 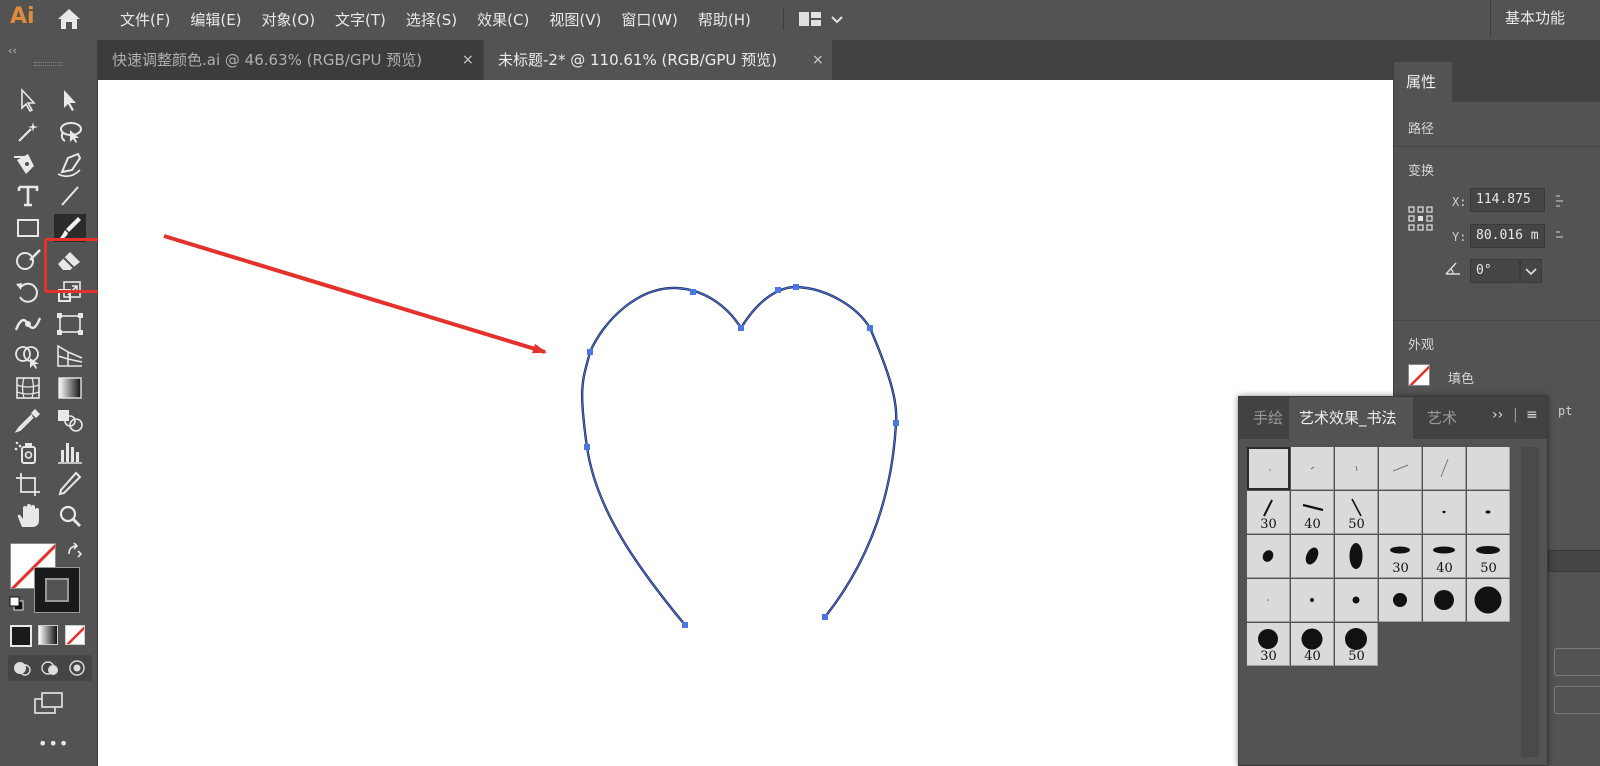 I want to click on shaper-tool-icon, so click(x=28, y=260).